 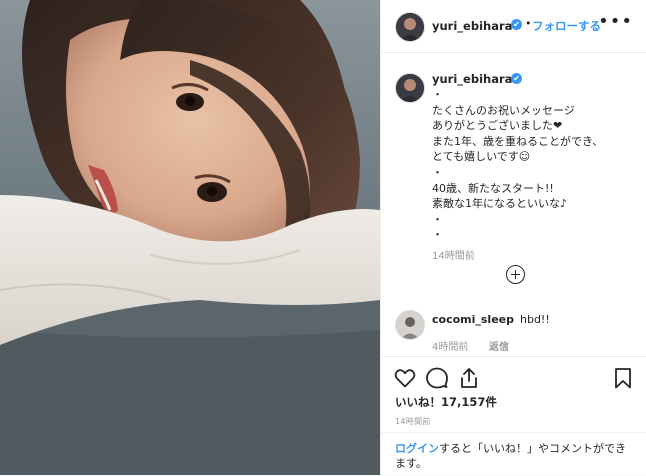 I want to click on share-icon, so click(x=469, y=378).